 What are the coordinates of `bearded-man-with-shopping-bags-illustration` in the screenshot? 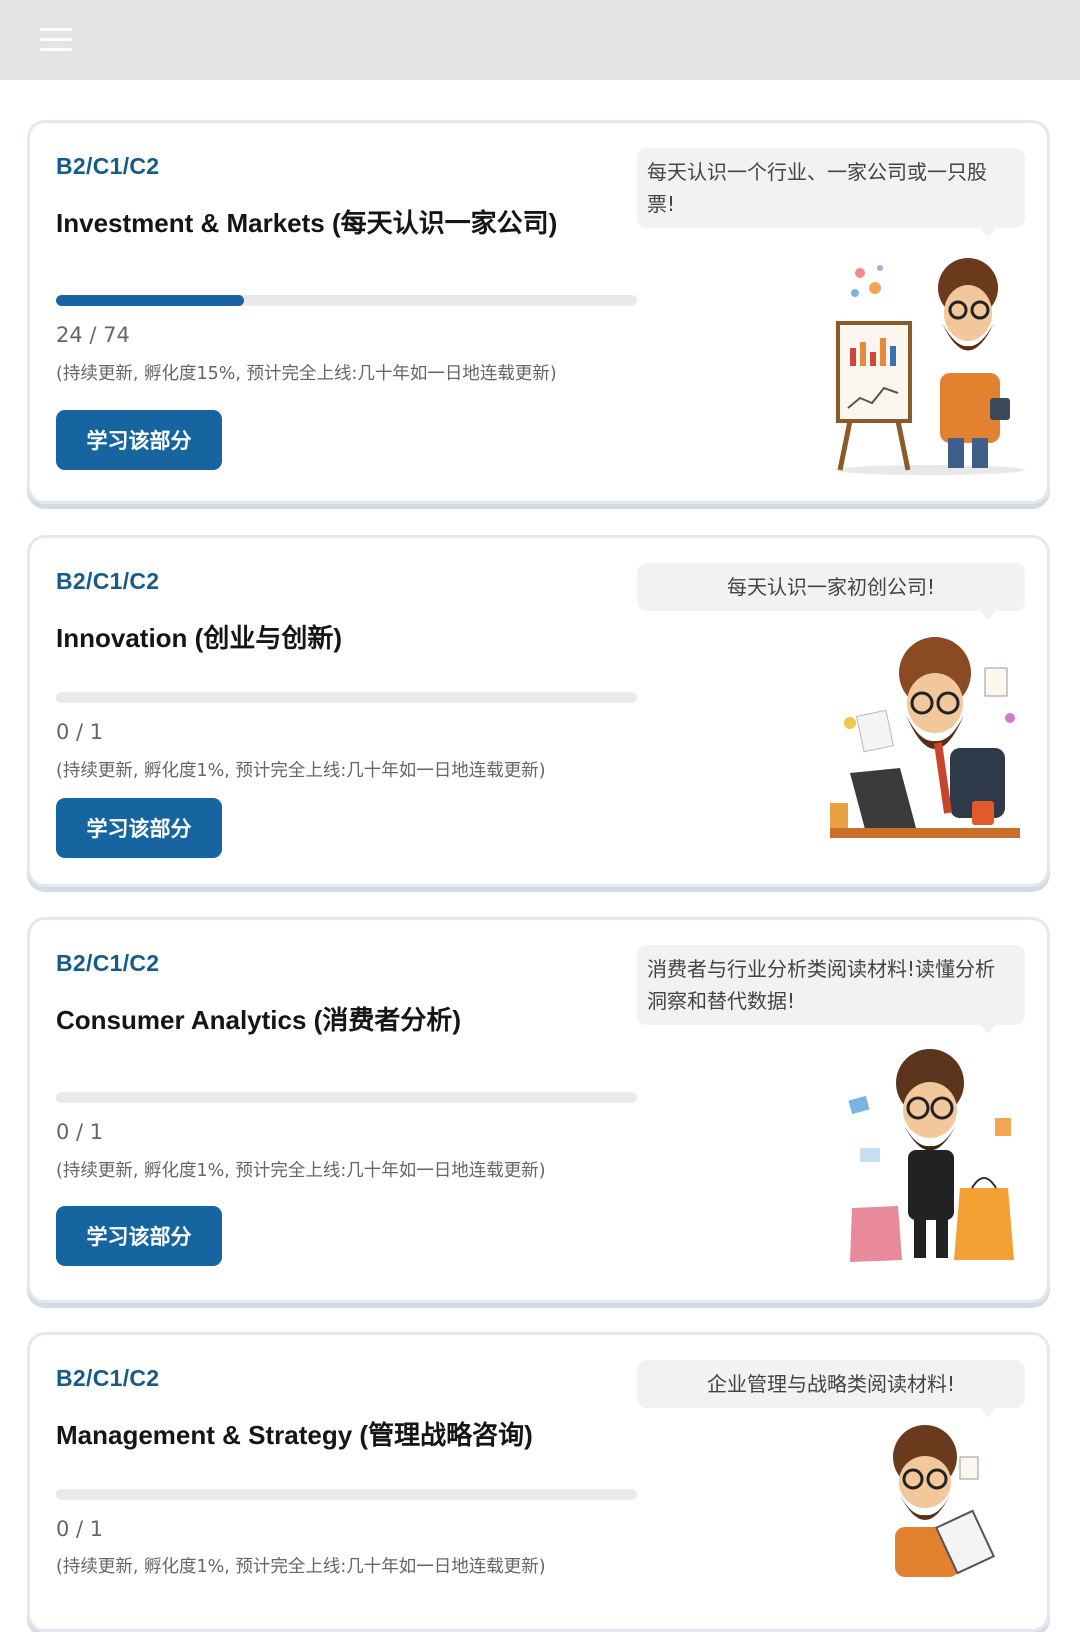 It's located at (931, 1155).